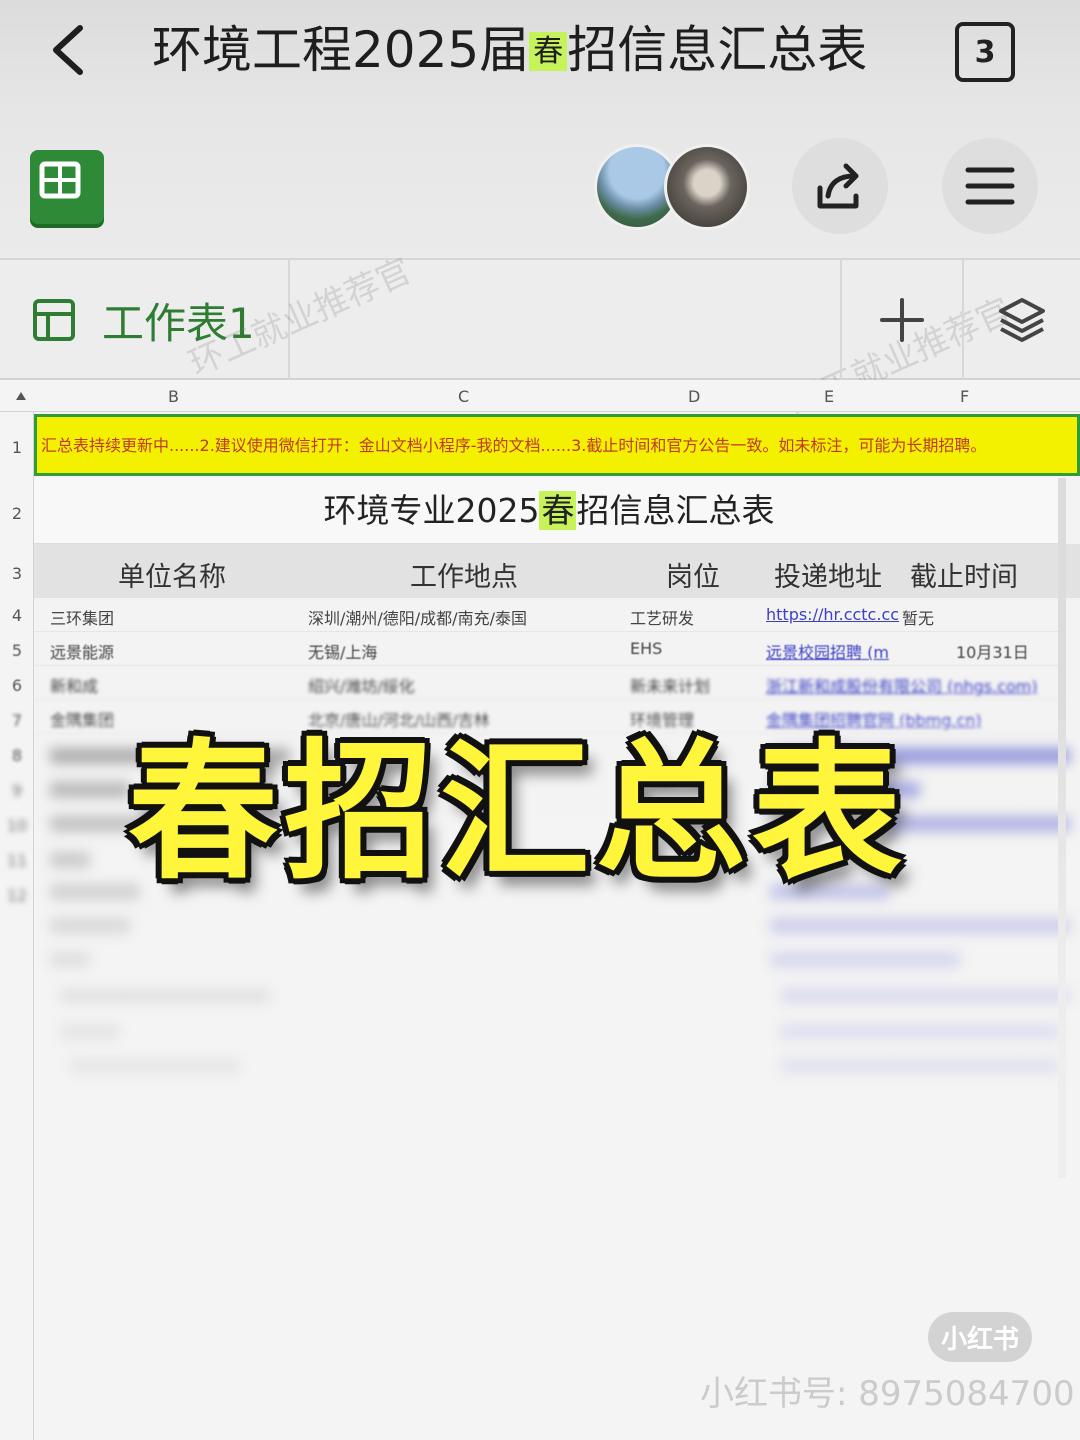 Image resolution: width=1080 pixels, height=1440 pixels. What do you see at coordinates (558, 510) in the screenshot?
I see `sheet-title-highlight: 春` at bounding box center [558, 510].